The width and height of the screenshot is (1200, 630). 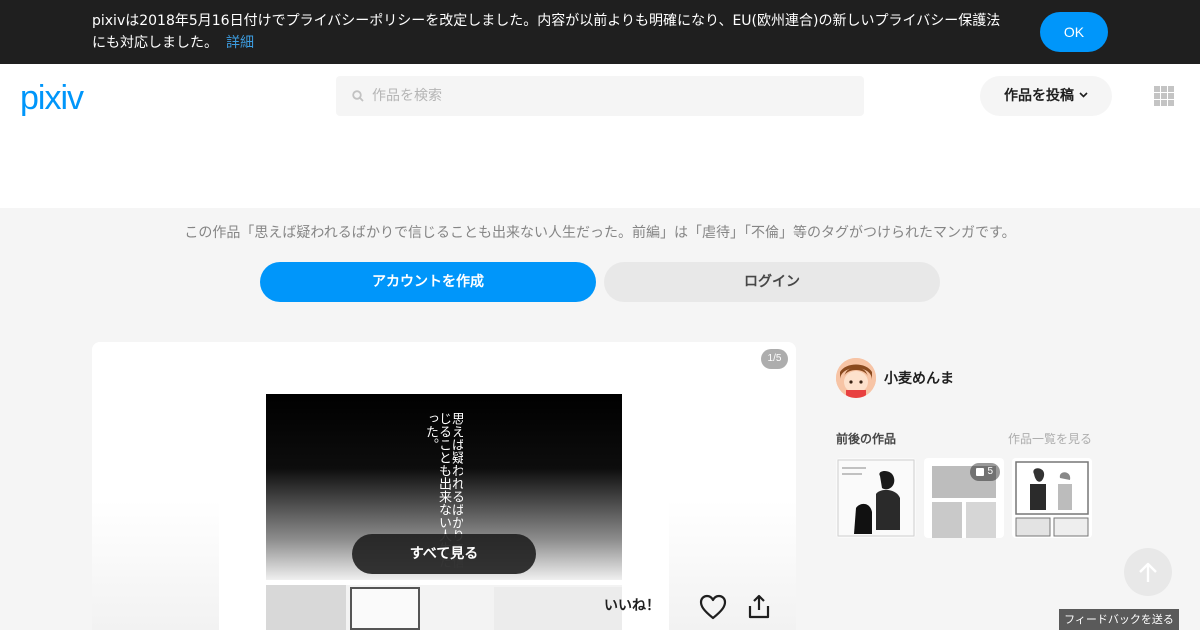 What do you see at coordinates (306, 607) in the screenshot?
I see `manga-panel-small` at bounding box center [306, 607].